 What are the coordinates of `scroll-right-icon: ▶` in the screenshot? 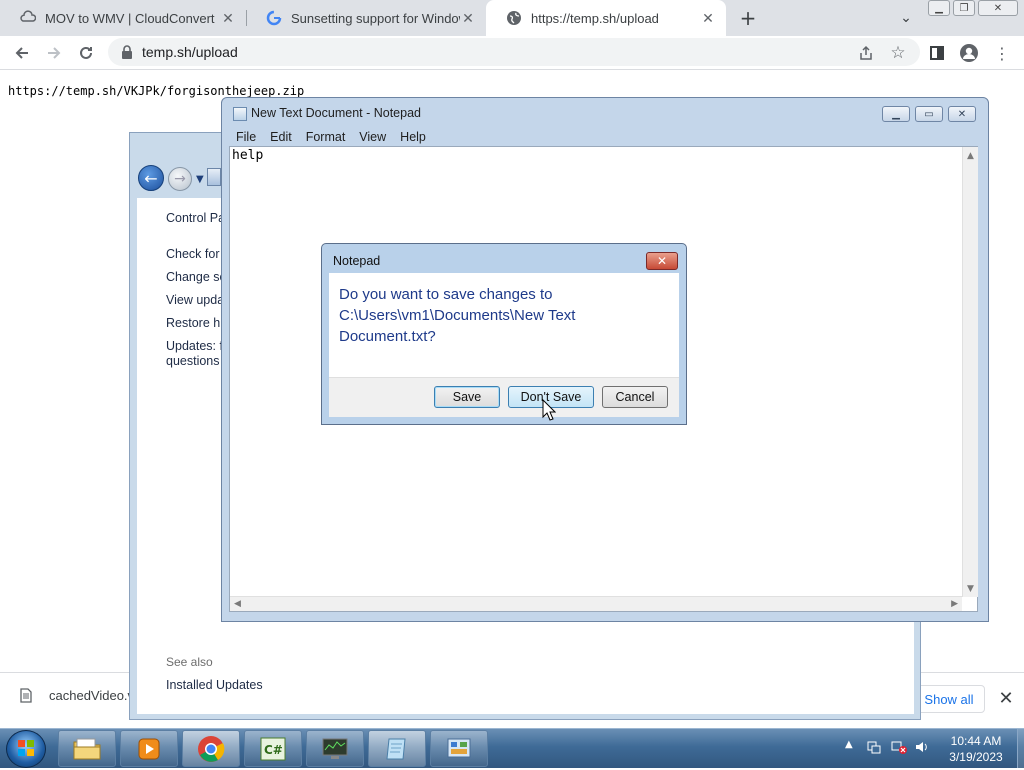 It's located at (954, 604).